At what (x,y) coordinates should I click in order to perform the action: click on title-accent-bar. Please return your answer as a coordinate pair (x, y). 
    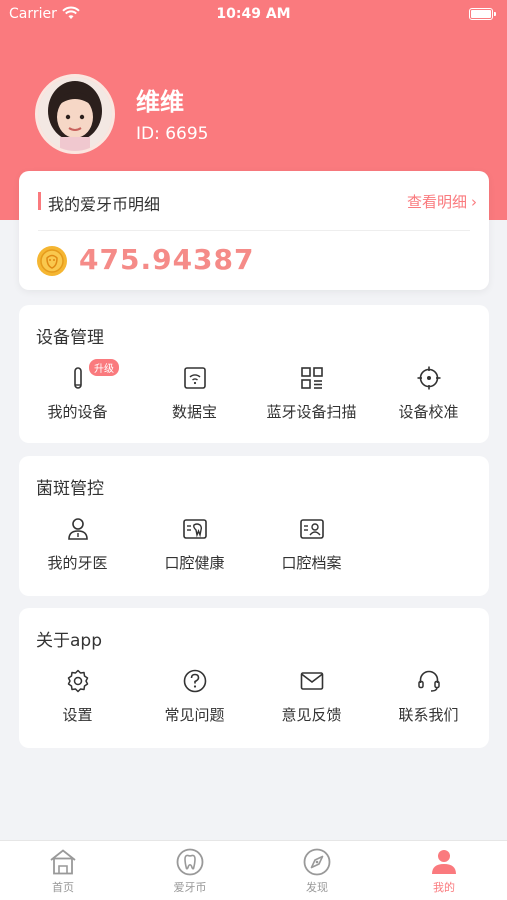
    Looking at the image, I should click on (39, 201).